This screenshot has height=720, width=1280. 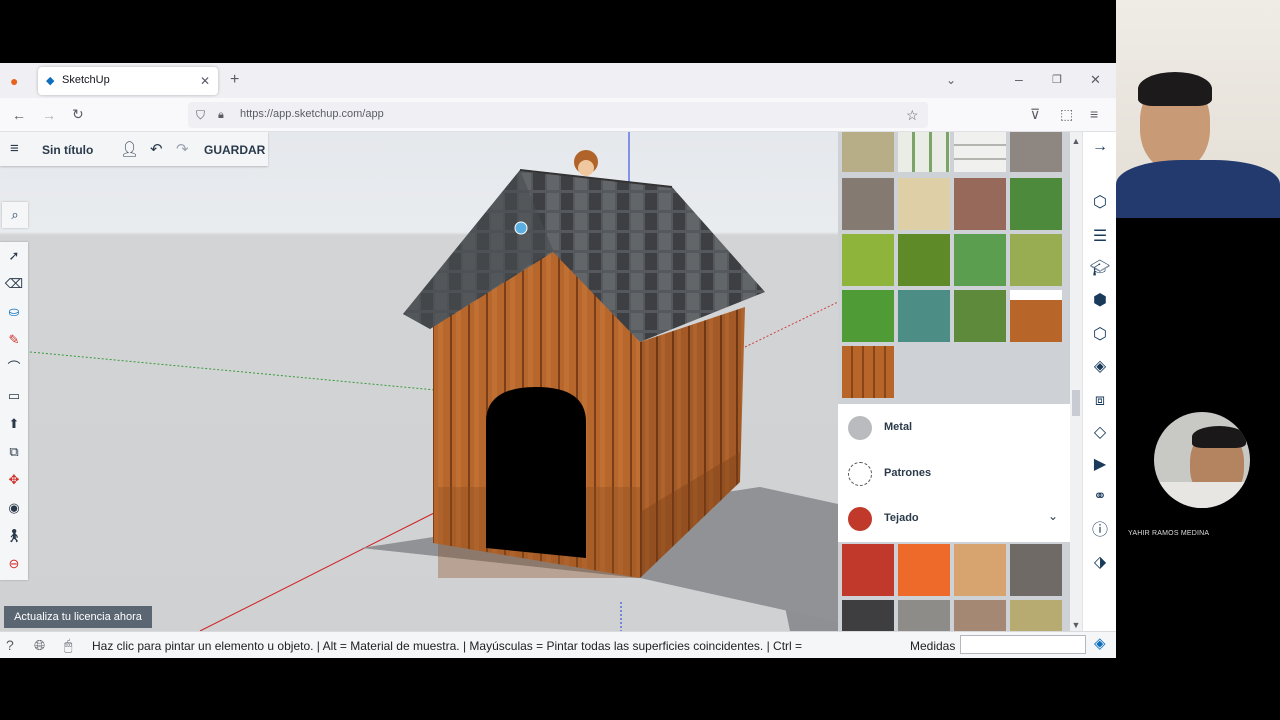 I want to click on new-tab-icon: +, so click(x=234, y=80).